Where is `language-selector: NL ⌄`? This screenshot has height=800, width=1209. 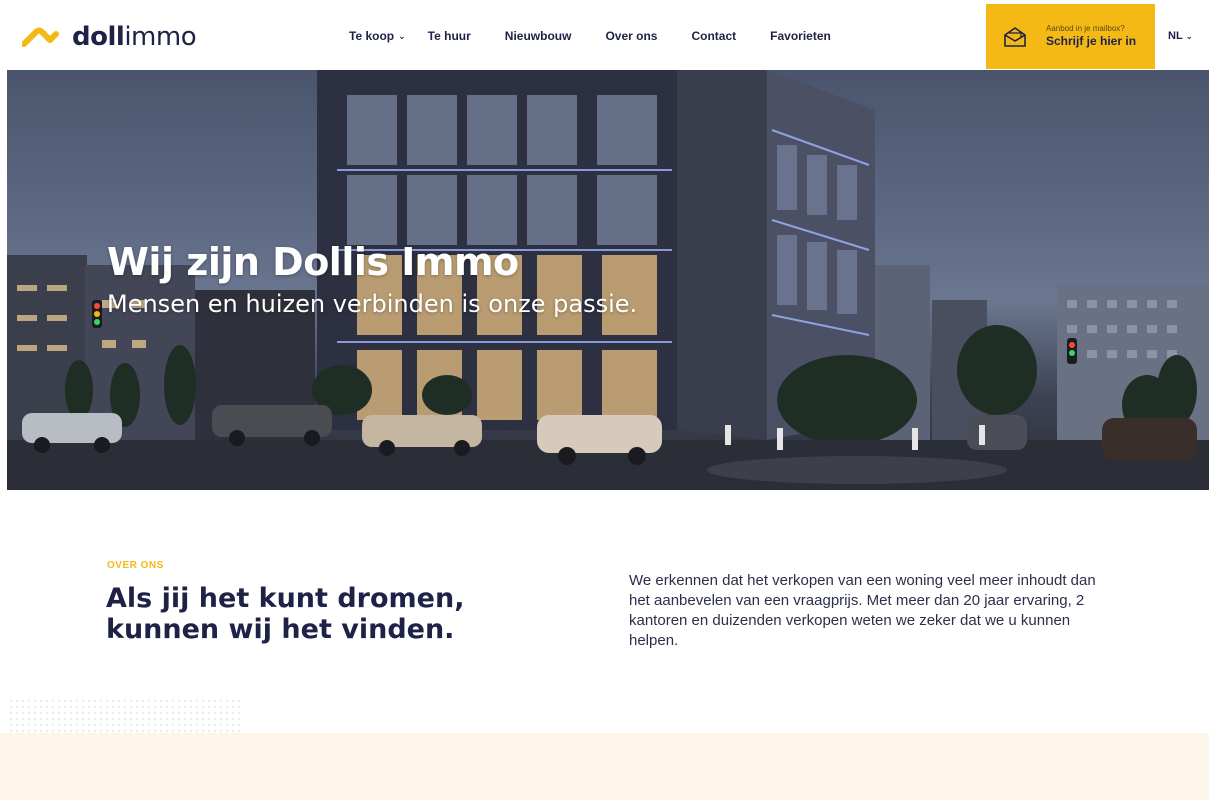
language-selector: NL ⌄ is located at coordinates (1180, 36).